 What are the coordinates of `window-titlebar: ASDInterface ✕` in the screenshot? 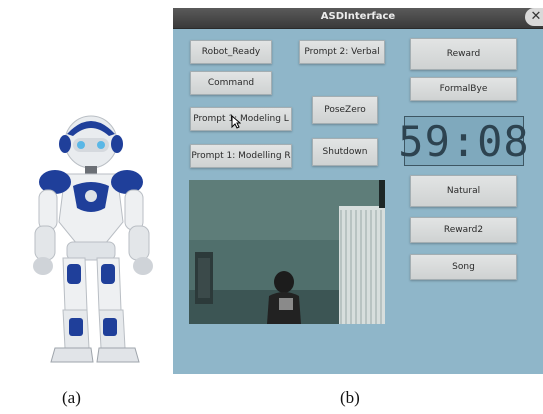 It's located at (358, 18).